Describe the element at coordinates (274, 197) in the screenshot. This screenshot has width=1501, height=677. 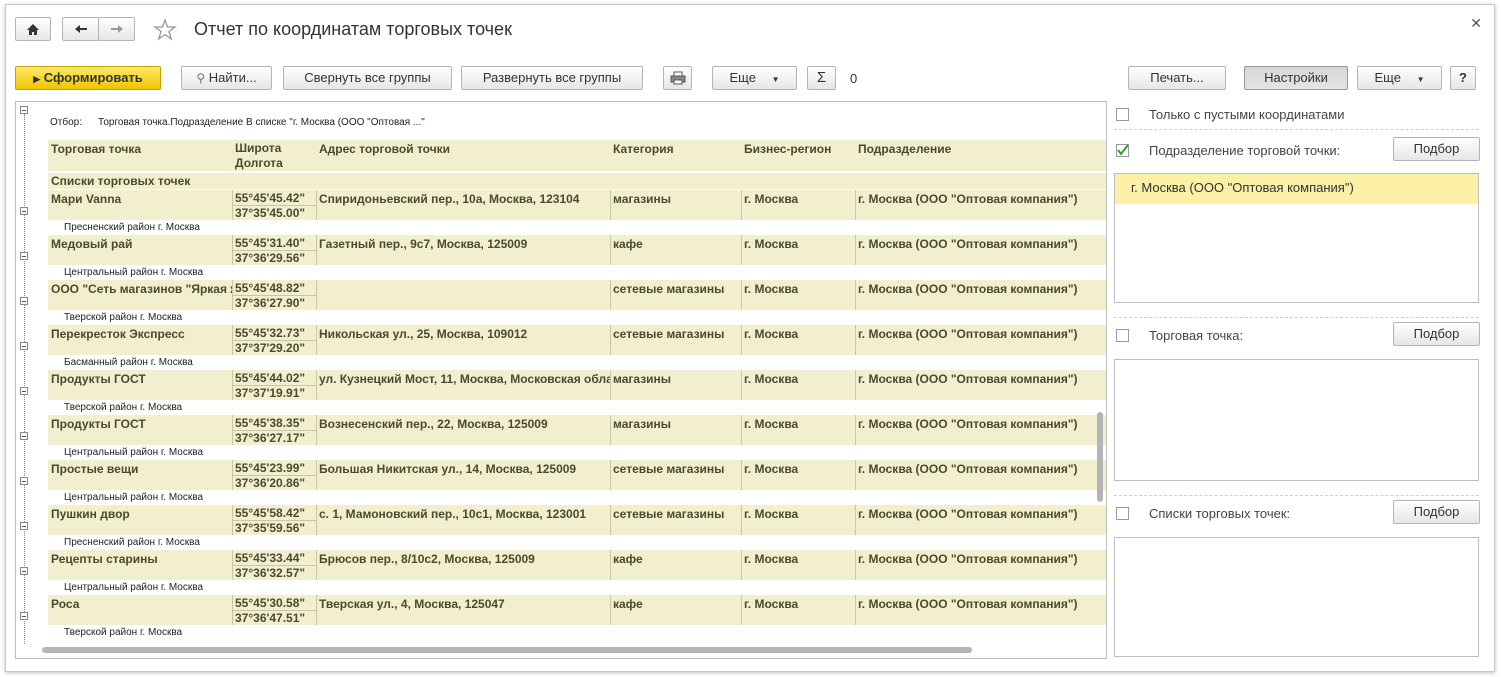
I see `cell-lat: 55°45'45.42"` at that location.